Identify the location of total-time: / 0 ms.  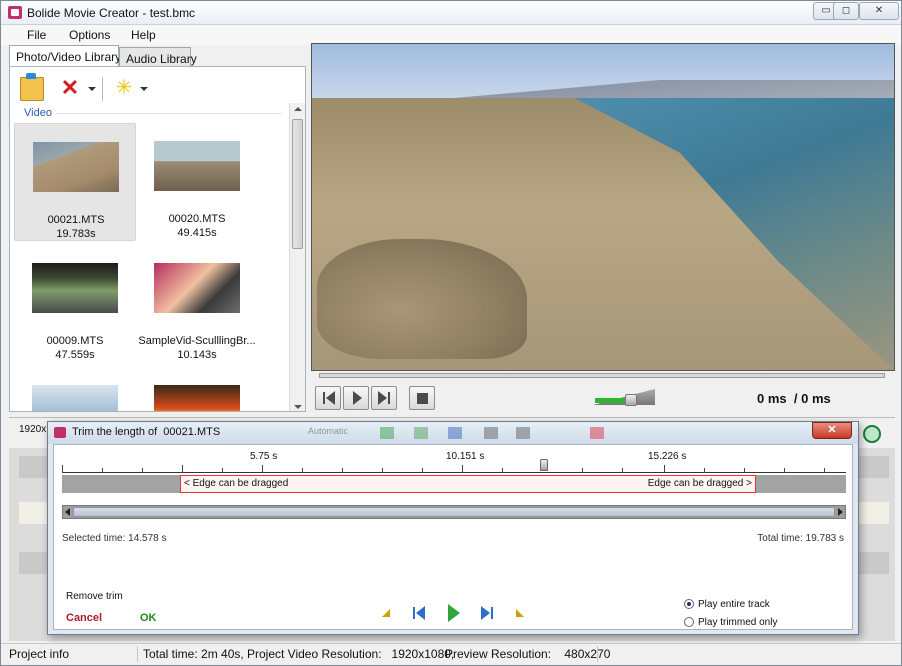
(812, 398).